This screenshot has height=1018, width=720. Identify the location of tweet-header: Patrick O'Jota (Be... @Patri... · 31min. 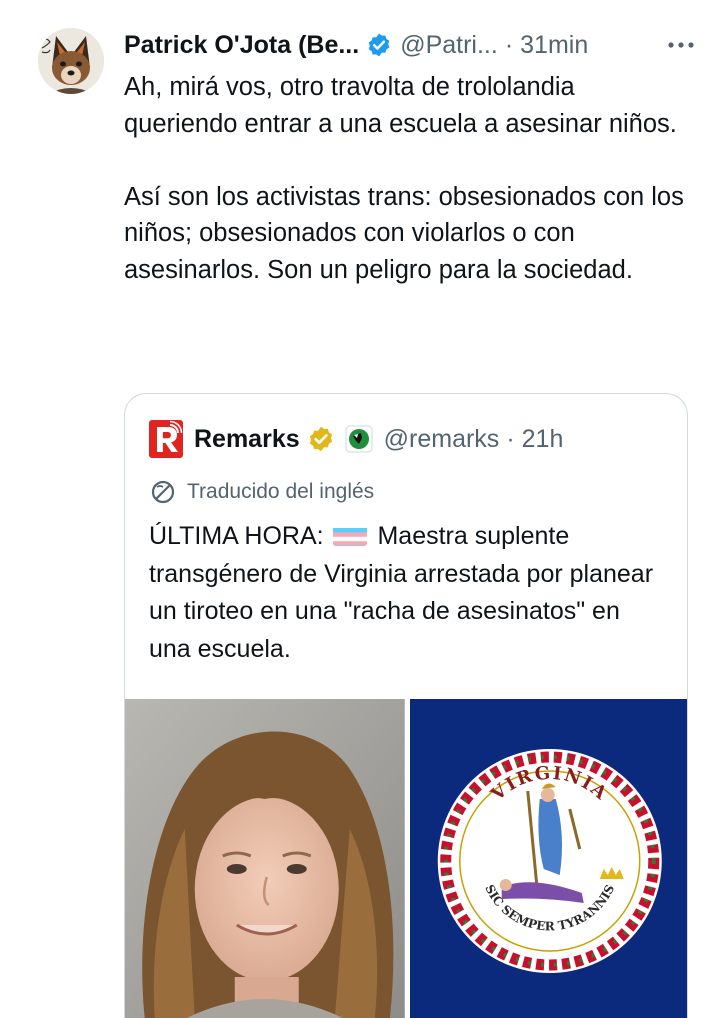
(411, 45).